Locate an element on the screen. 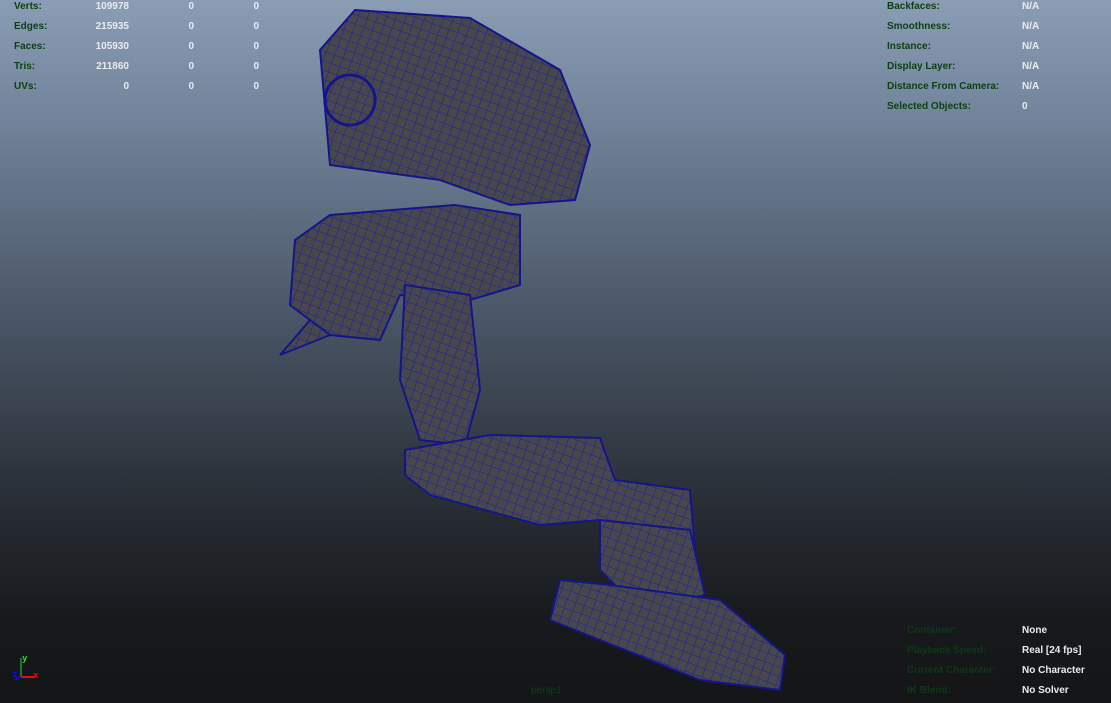  info-row: Backfaces: N/A is located at coordinates (963, 8).